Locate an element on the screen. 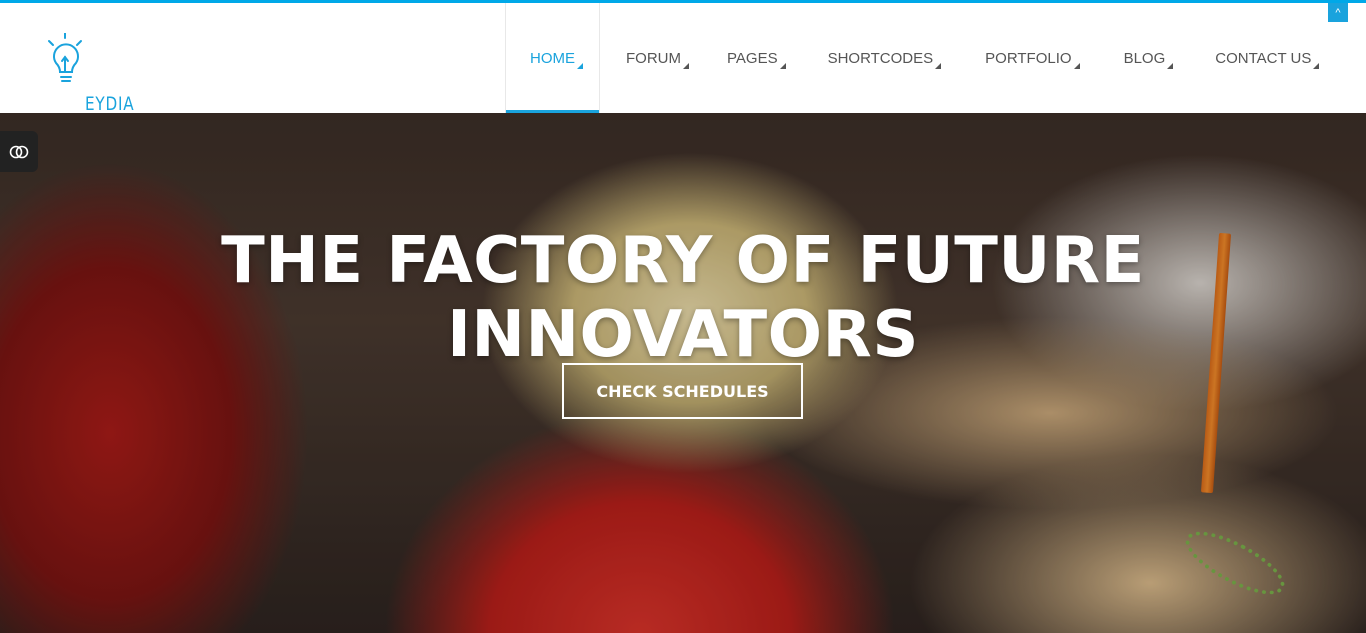 This screenshot has width=1366, height=633. nav-item-forum: FORUM is located at coordinates (657, 58).